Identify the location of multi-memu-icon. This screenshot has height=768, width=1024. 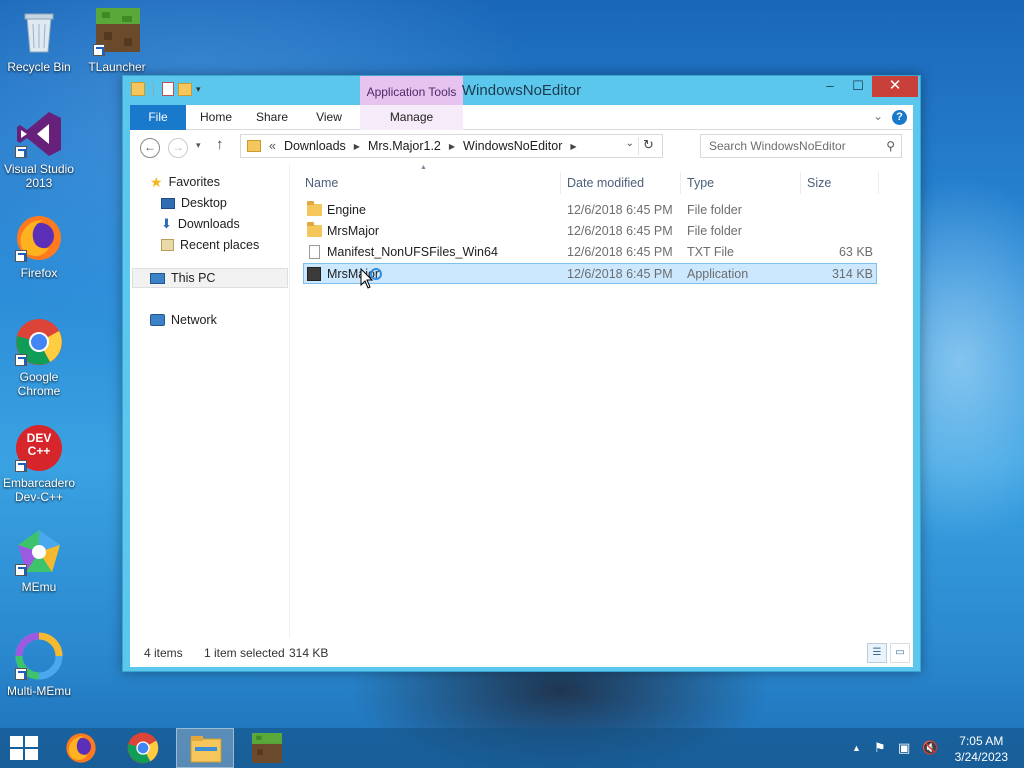
(39, 656).